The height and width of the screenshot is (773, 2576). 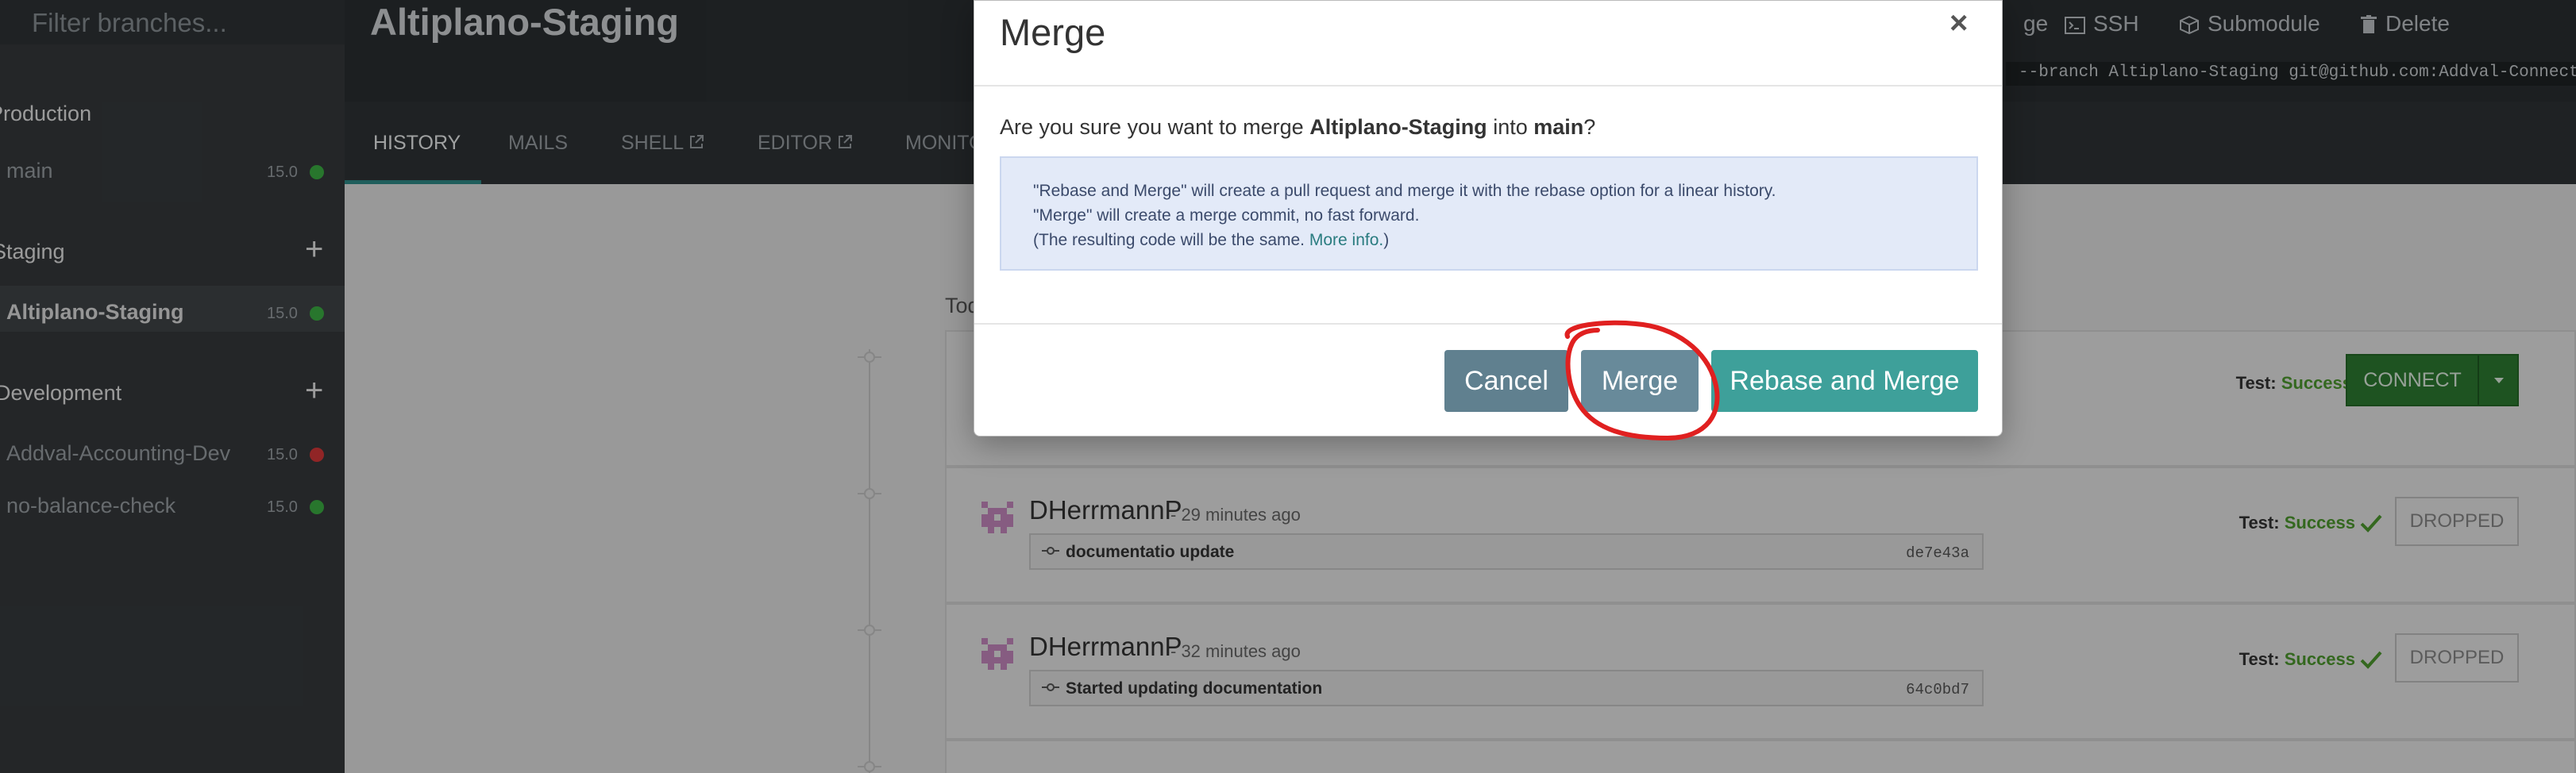 What do you see at coordinates (1845, 381) in the screenshot?
I see `rebase-and-merge-button: Rebase and Merge` at bounding box center [1845, 381].